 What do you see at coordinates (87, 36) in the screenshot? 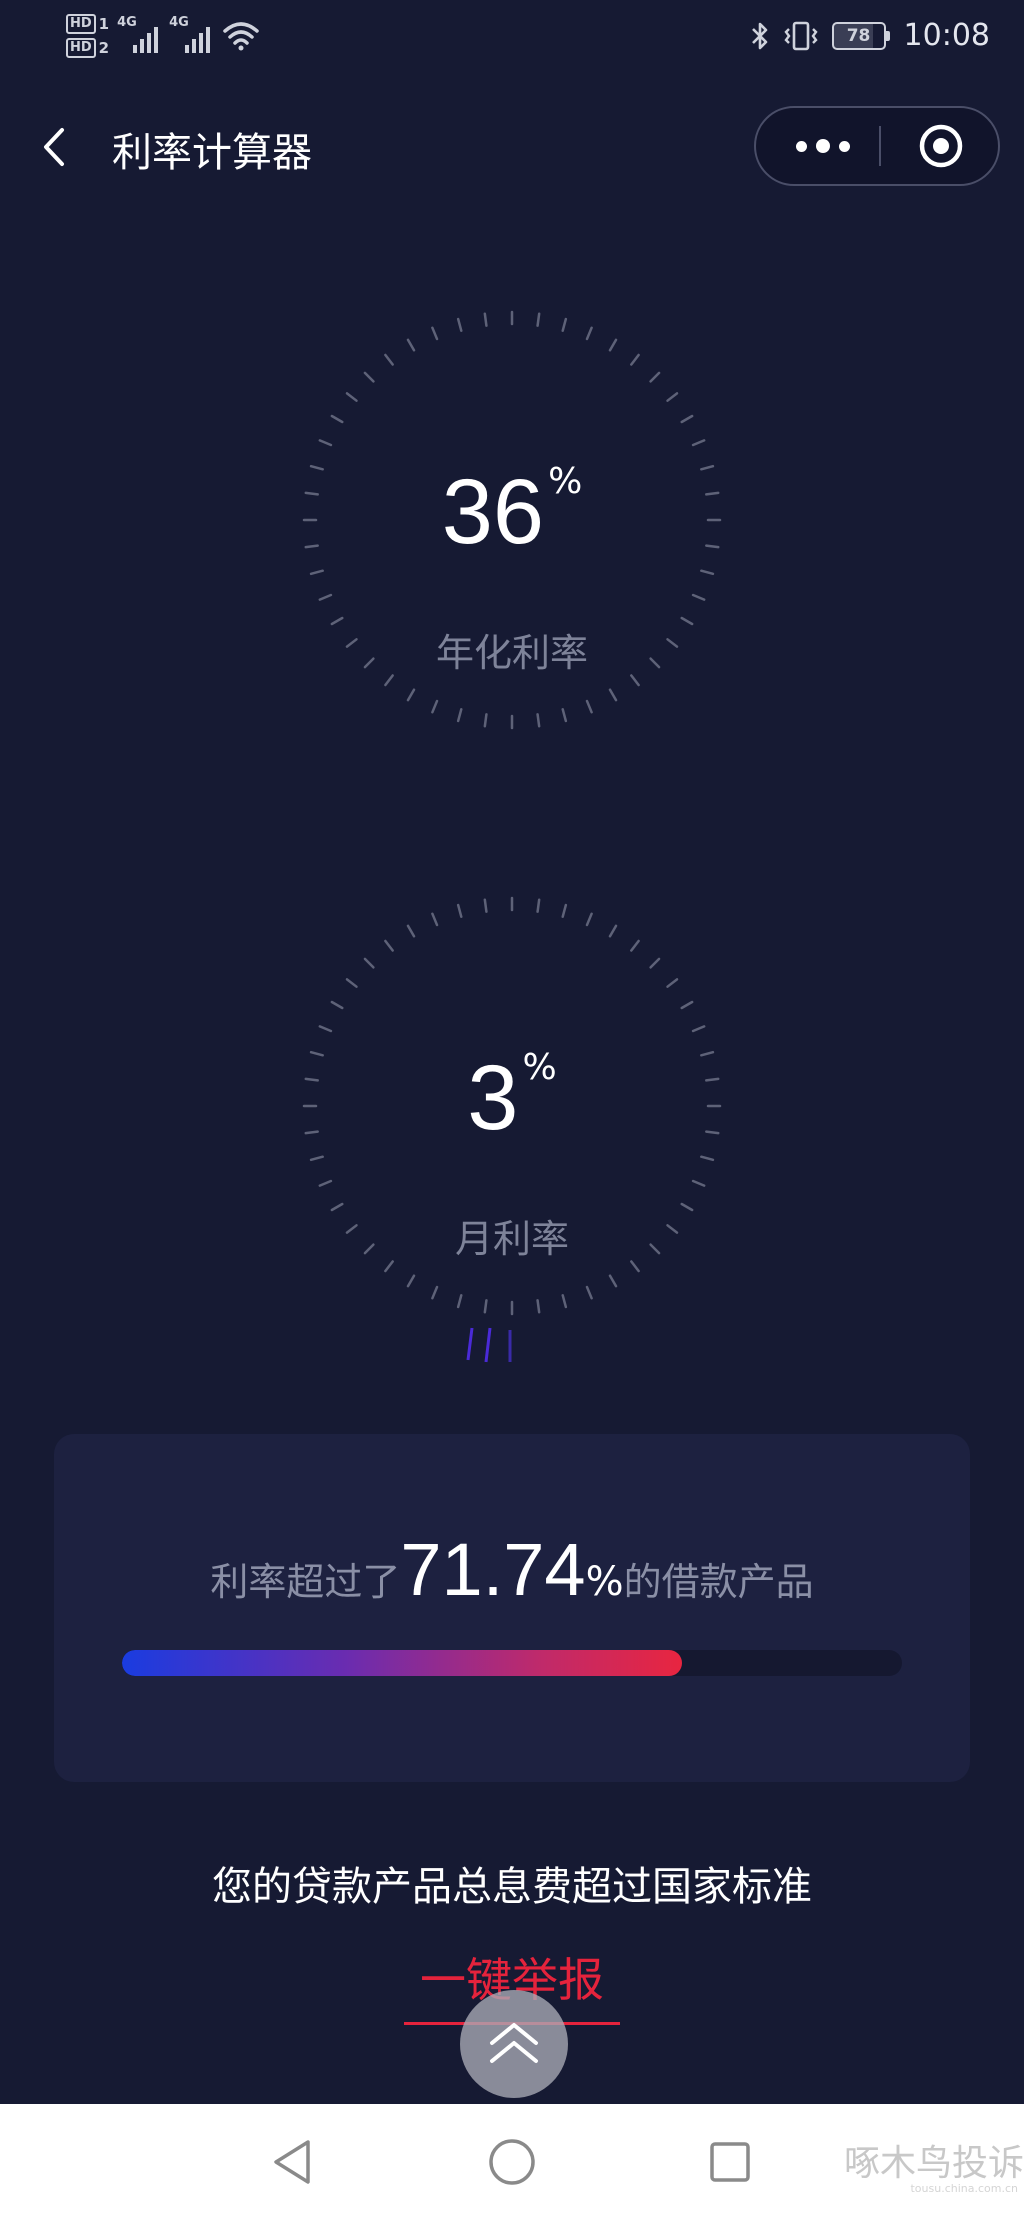
I see `hd-indicators: HD 1 HD 2` at bounding box center [87, 36].